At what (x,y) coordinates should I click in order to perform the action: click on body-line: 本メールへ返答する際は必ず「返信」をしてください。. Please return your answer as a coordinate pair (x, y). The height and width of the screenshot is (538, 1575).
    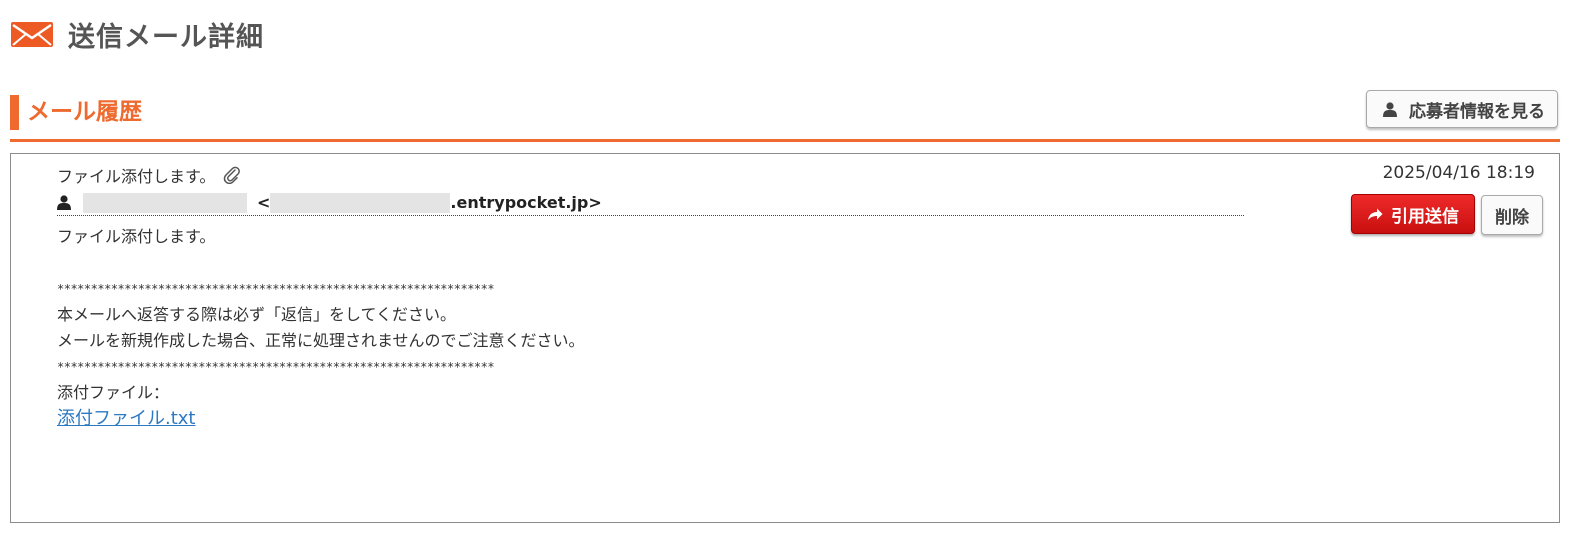
    Looking at the image, I should click on (257, 314).